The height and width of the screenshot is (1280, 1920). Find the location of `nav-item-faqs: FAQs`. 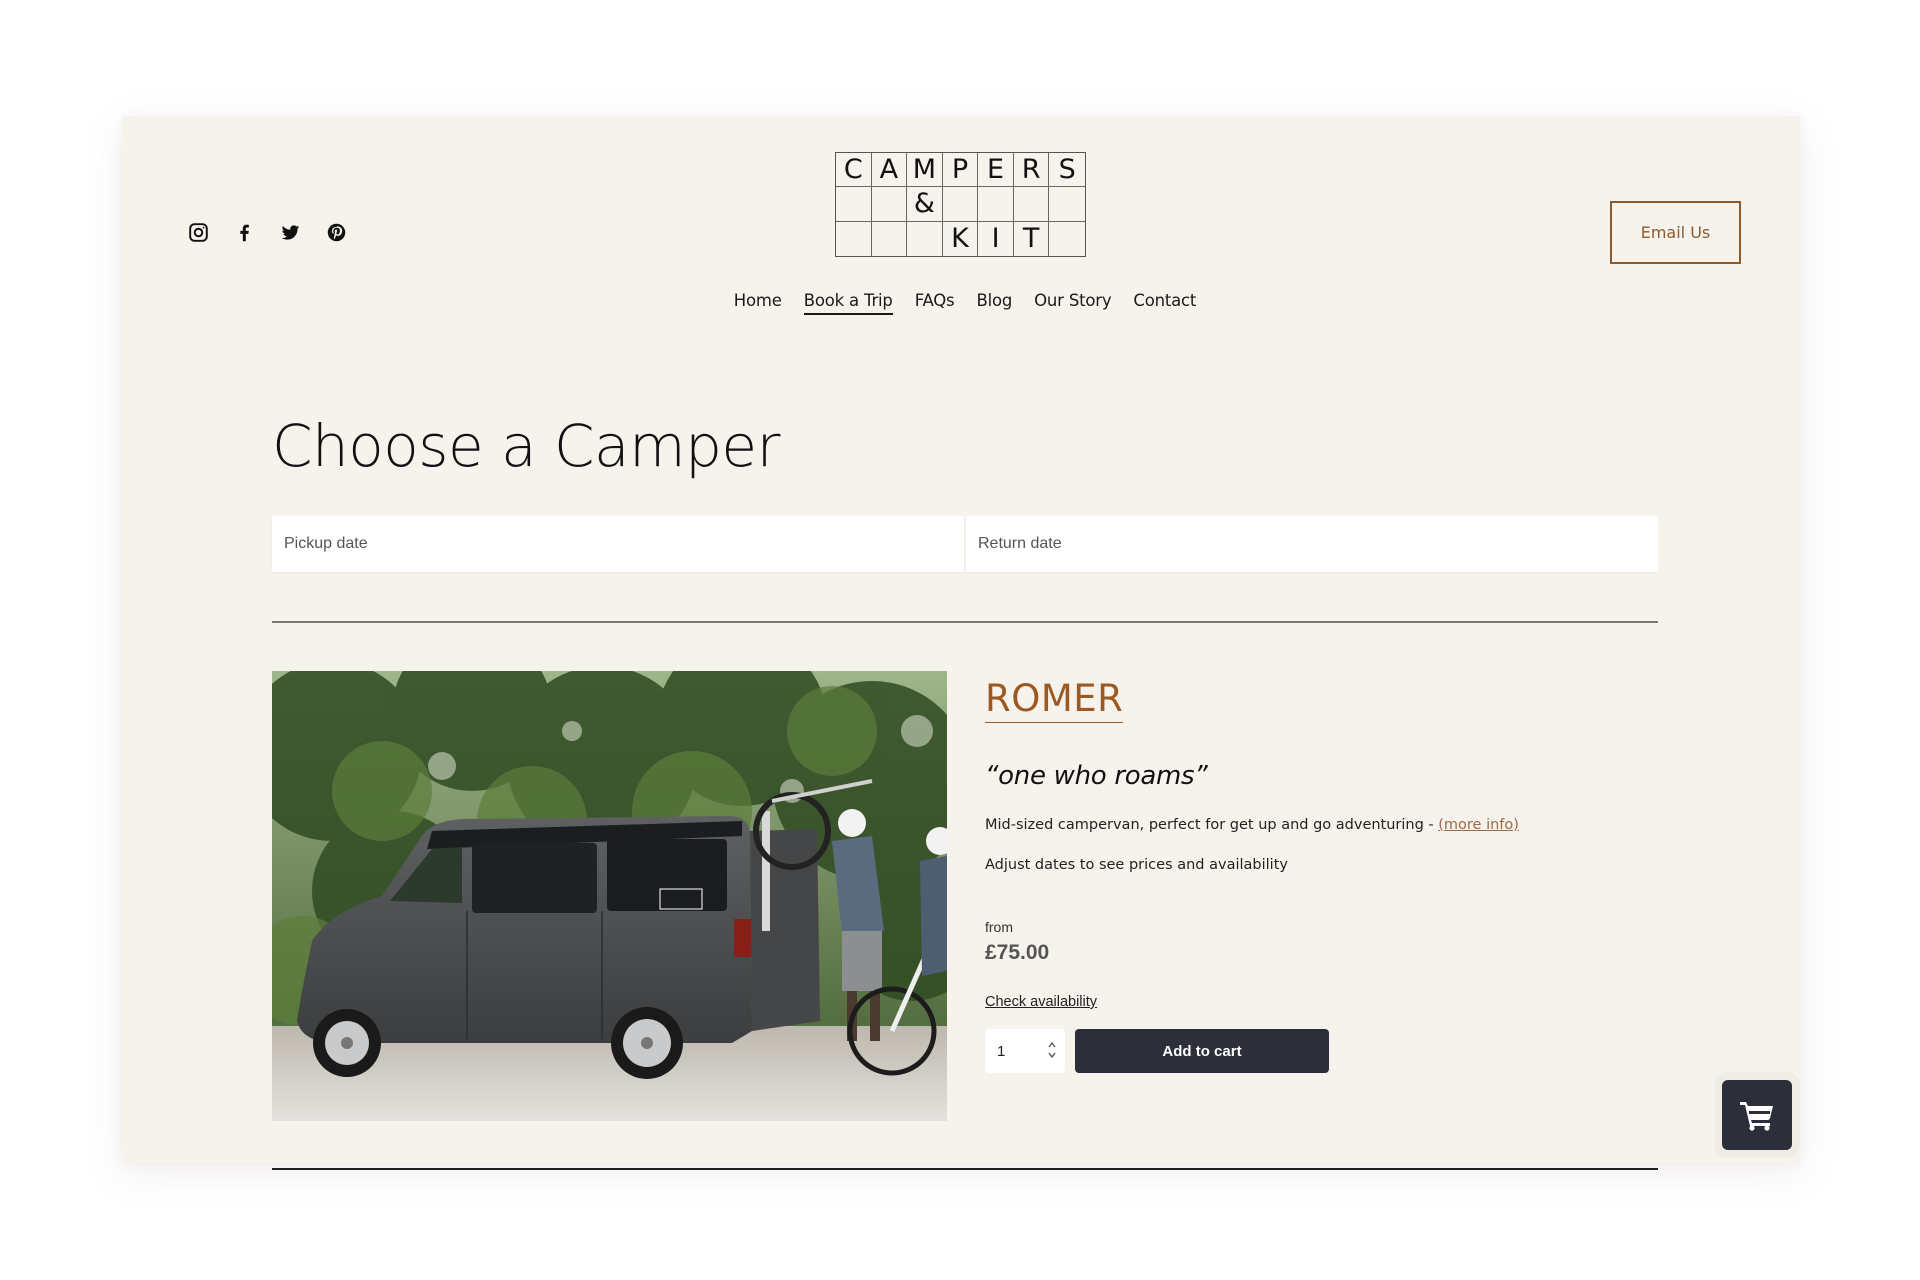

nav-item-faqs: FAQs is located at coordinates (935, 303).